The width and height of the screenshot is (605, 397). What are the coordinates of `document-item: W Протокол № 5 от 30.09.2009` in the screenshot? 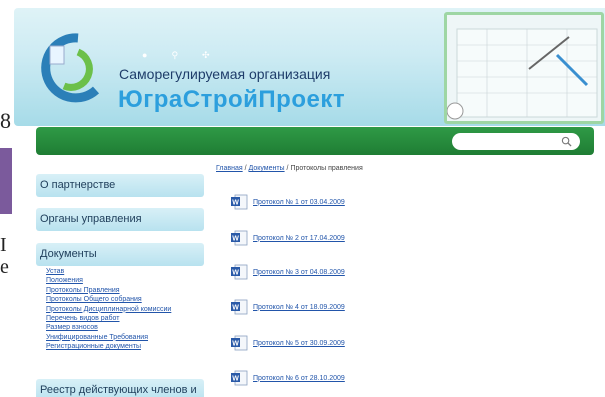 It's located at (287, 343).